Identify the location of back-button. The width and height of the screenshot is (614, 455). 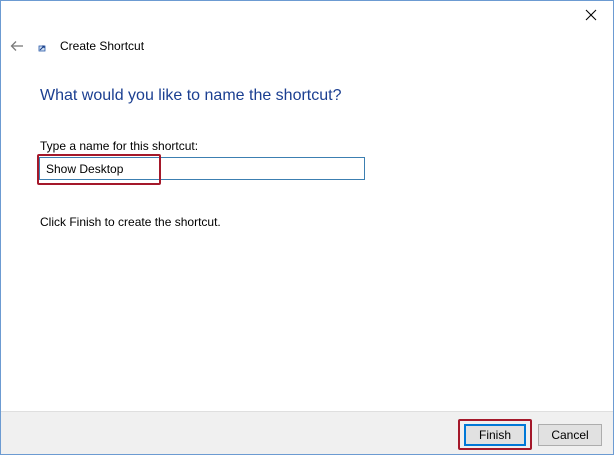
(17, 46).